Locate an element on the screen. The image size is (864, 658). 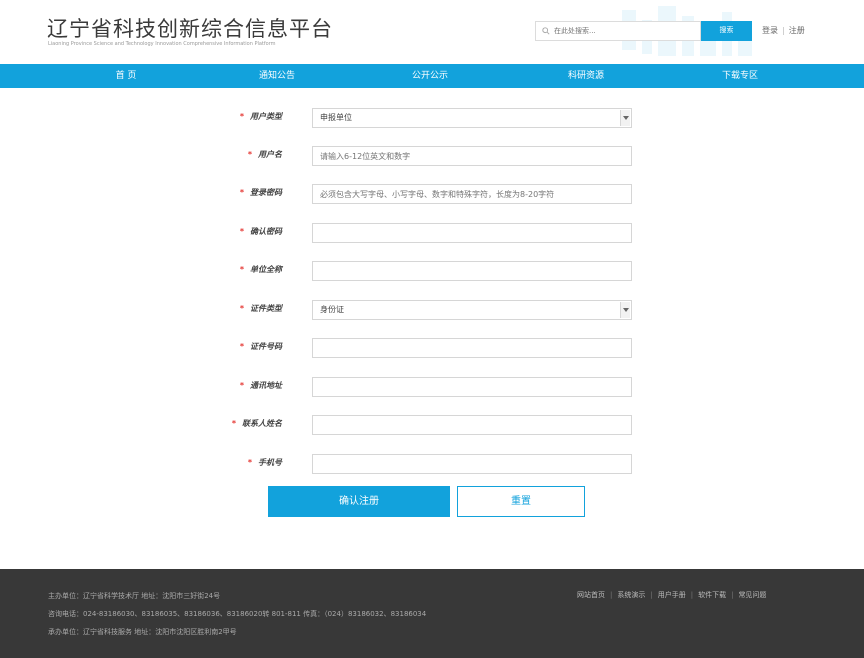
footer-link-faq: 常见问题 is located at coordinates (752, 595).